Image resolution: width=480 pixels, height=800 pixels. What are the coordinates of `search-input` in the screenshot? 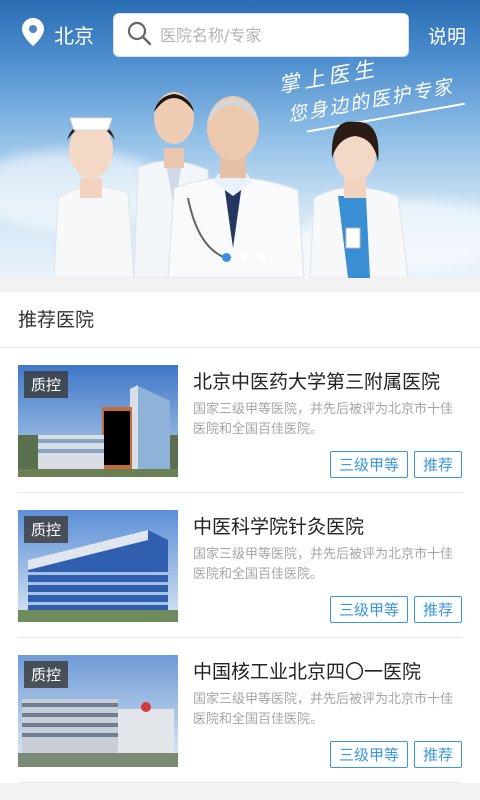 It's located at (275, 35).